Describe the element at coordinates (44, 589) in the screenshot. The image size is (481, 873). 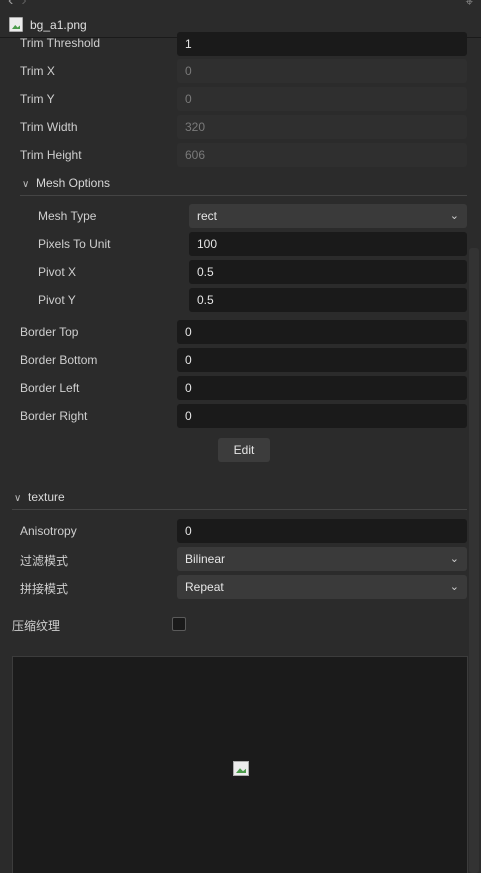
I see `wrap-mode-label: 拼接模式` at that location.